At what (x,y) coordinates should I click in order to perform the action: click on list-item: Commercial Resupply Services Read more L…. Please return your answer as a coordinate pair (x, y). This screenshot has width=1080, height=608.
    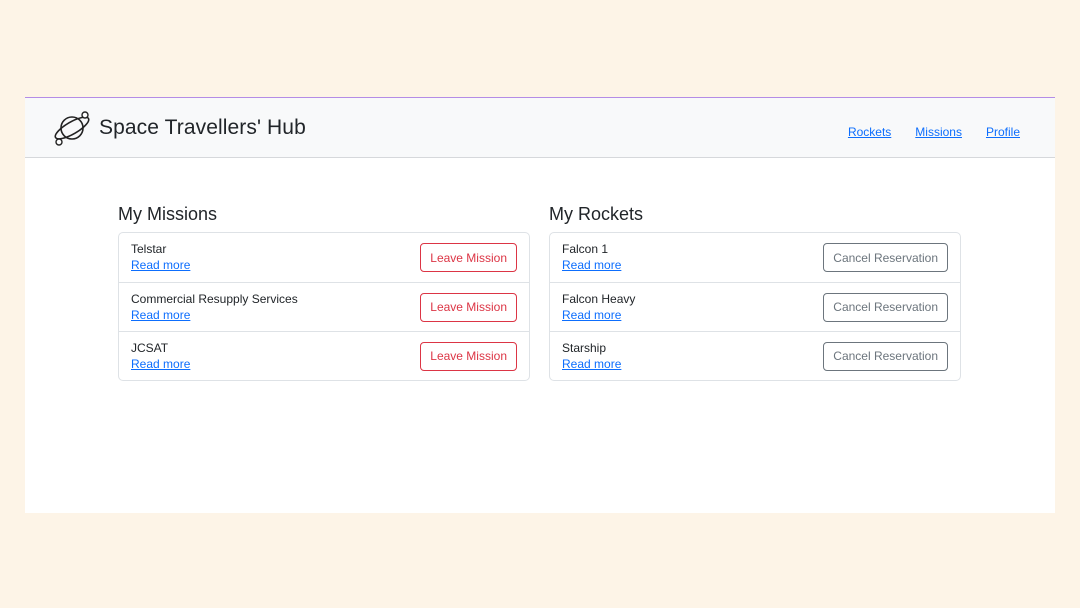
    Looking at the image, I should click on (324, 306).